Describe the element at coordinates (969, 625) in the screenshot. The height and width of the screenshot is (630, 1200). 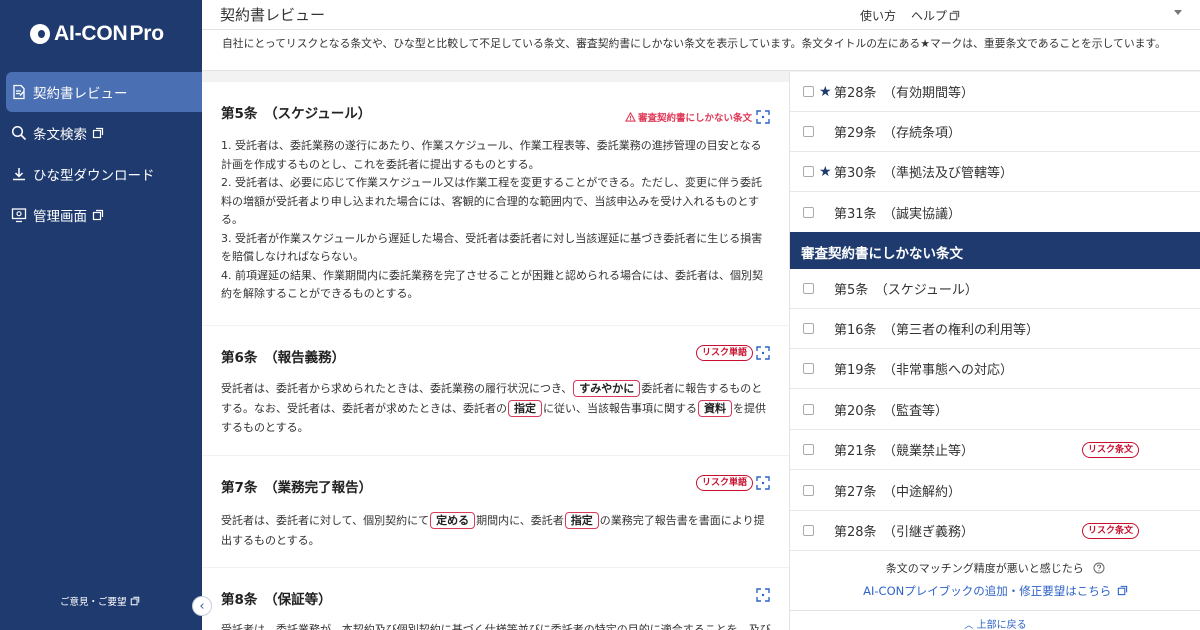
I see `chevron-up-icon: ︿` at that location.